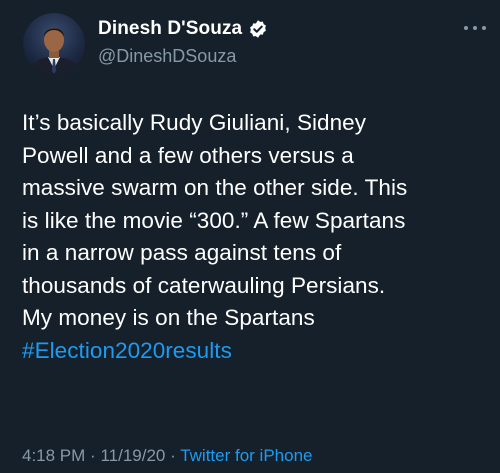  What do you see at coordinates (53, 455) in the screenshot?
I see `tweet-time: 4:18 PM` at bounding box center [53, 455].